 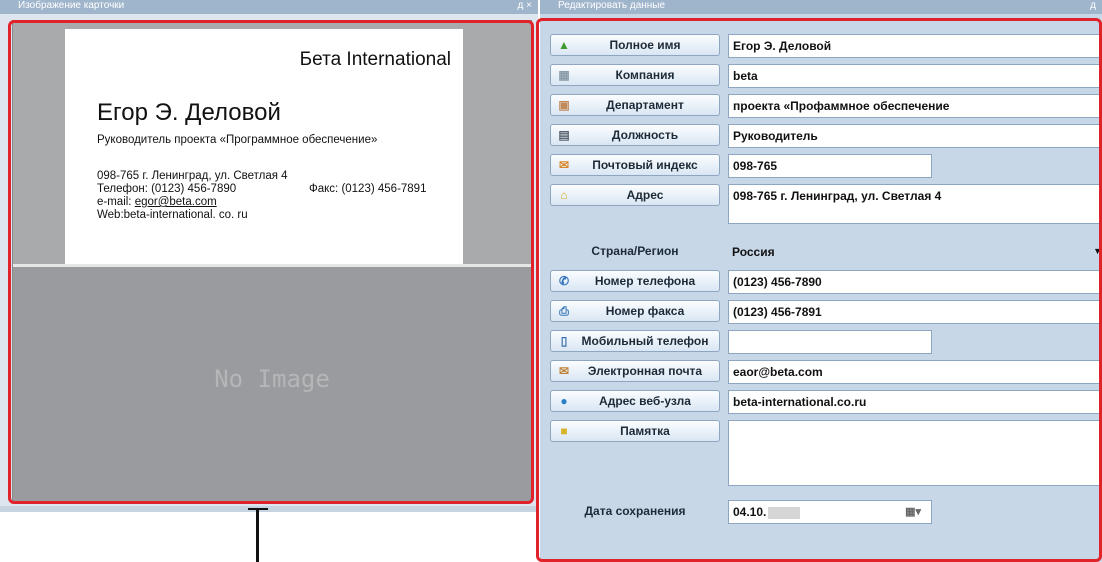 What do you see at coordinates (645, 195) in the screenshot?
I see `address-label: Адрес` at bounding box center [645, 195].